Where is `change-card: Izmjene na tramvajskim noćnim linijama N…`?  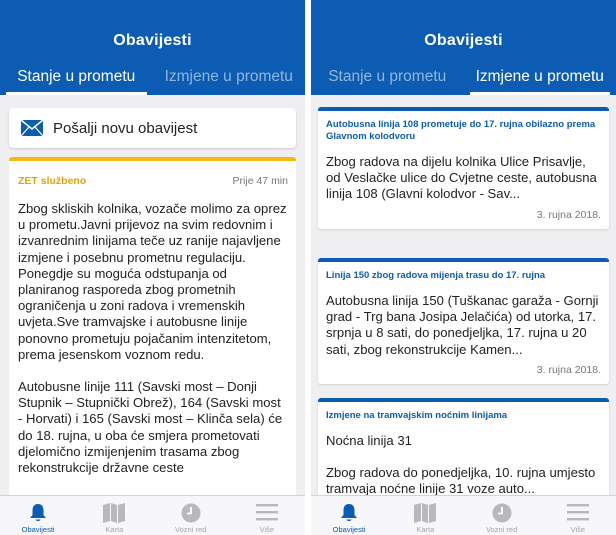
change-card: Izmjene na tramvajskim noćnim linijama N… is located at coordinates (463, 446).